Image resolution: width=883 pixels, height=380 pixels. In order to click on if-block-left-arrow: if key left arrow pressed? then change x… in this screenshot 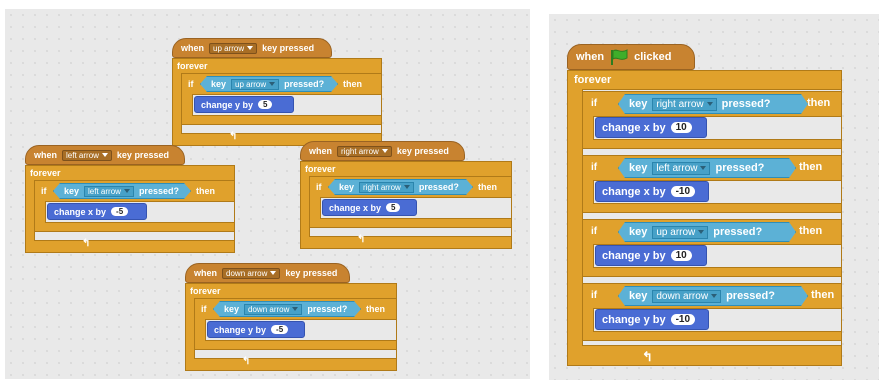, I will do `click(712, 184)`.